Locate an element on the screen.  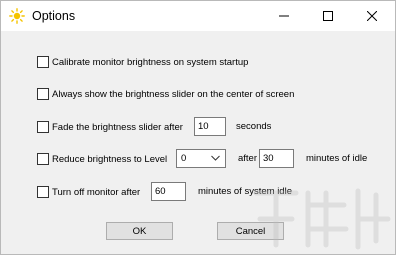
fade-seconds-input: 10 is located at coordinates (210, 126).